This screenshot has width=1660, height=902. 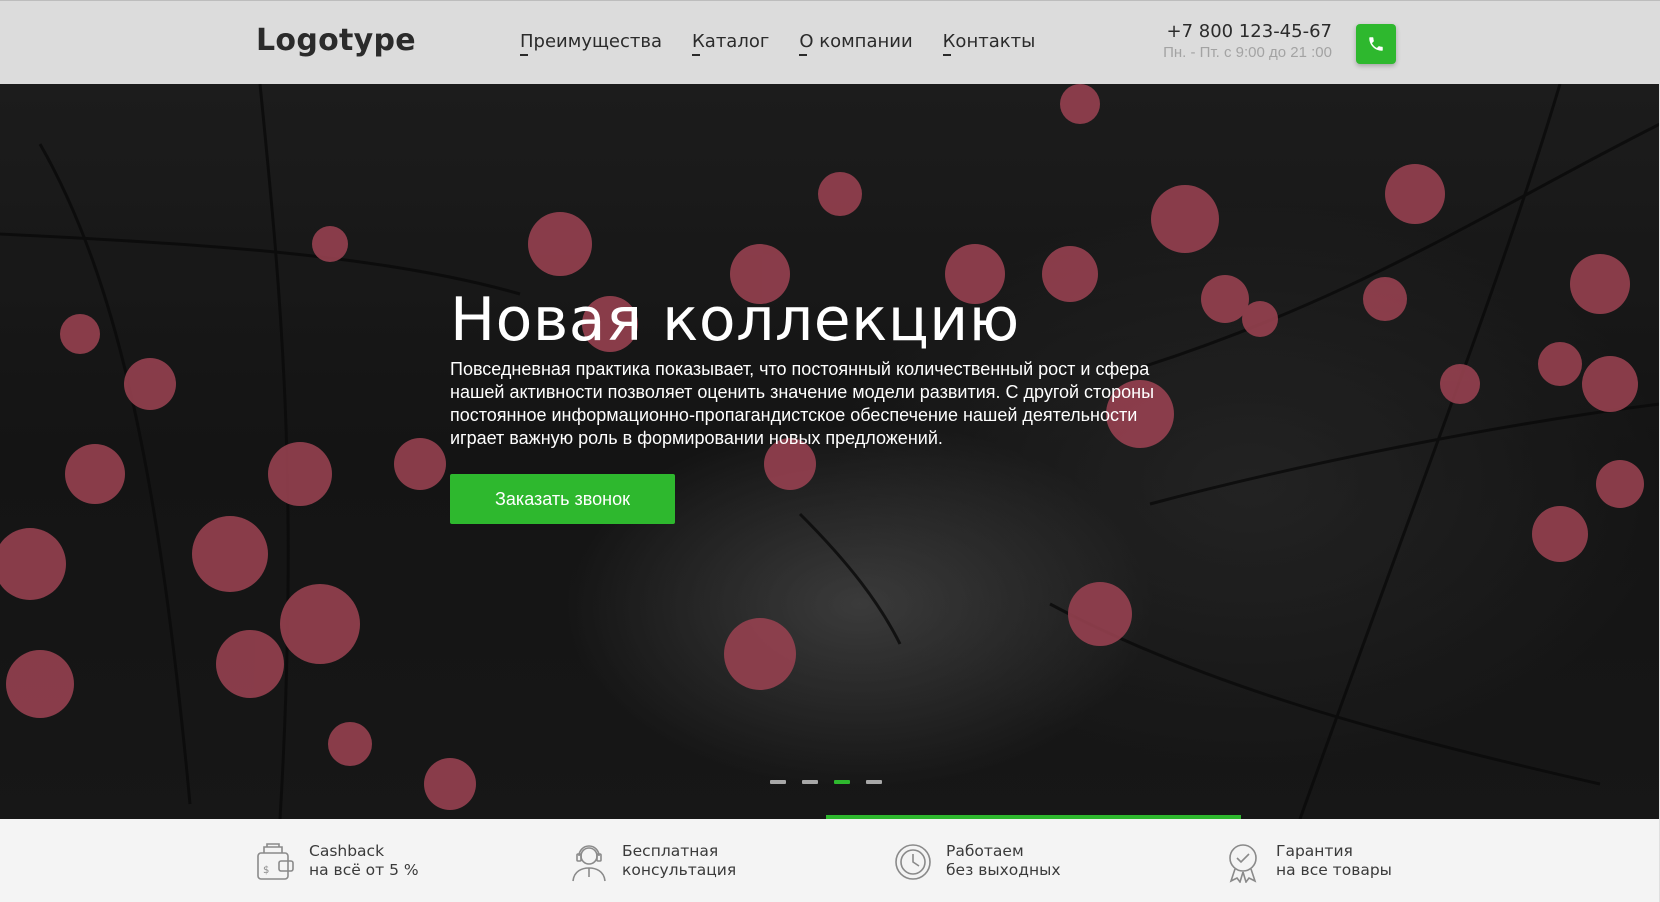 What do you see at coordinates (1248, 32) in the screenshot?
I see `phone-number: +7 800 123-45-67` at bounding box center [1248, 32].